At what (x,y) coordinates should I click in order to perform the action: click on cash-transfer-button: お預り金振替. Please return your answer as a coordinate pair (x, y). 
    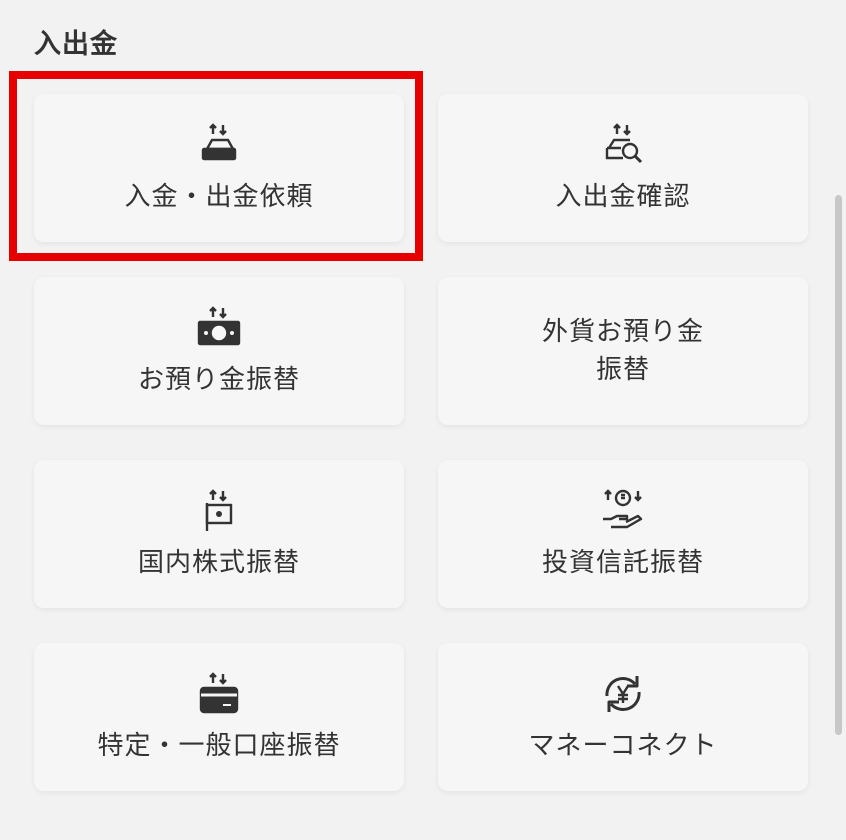
    Looking at the image, I should click on (219, 351).